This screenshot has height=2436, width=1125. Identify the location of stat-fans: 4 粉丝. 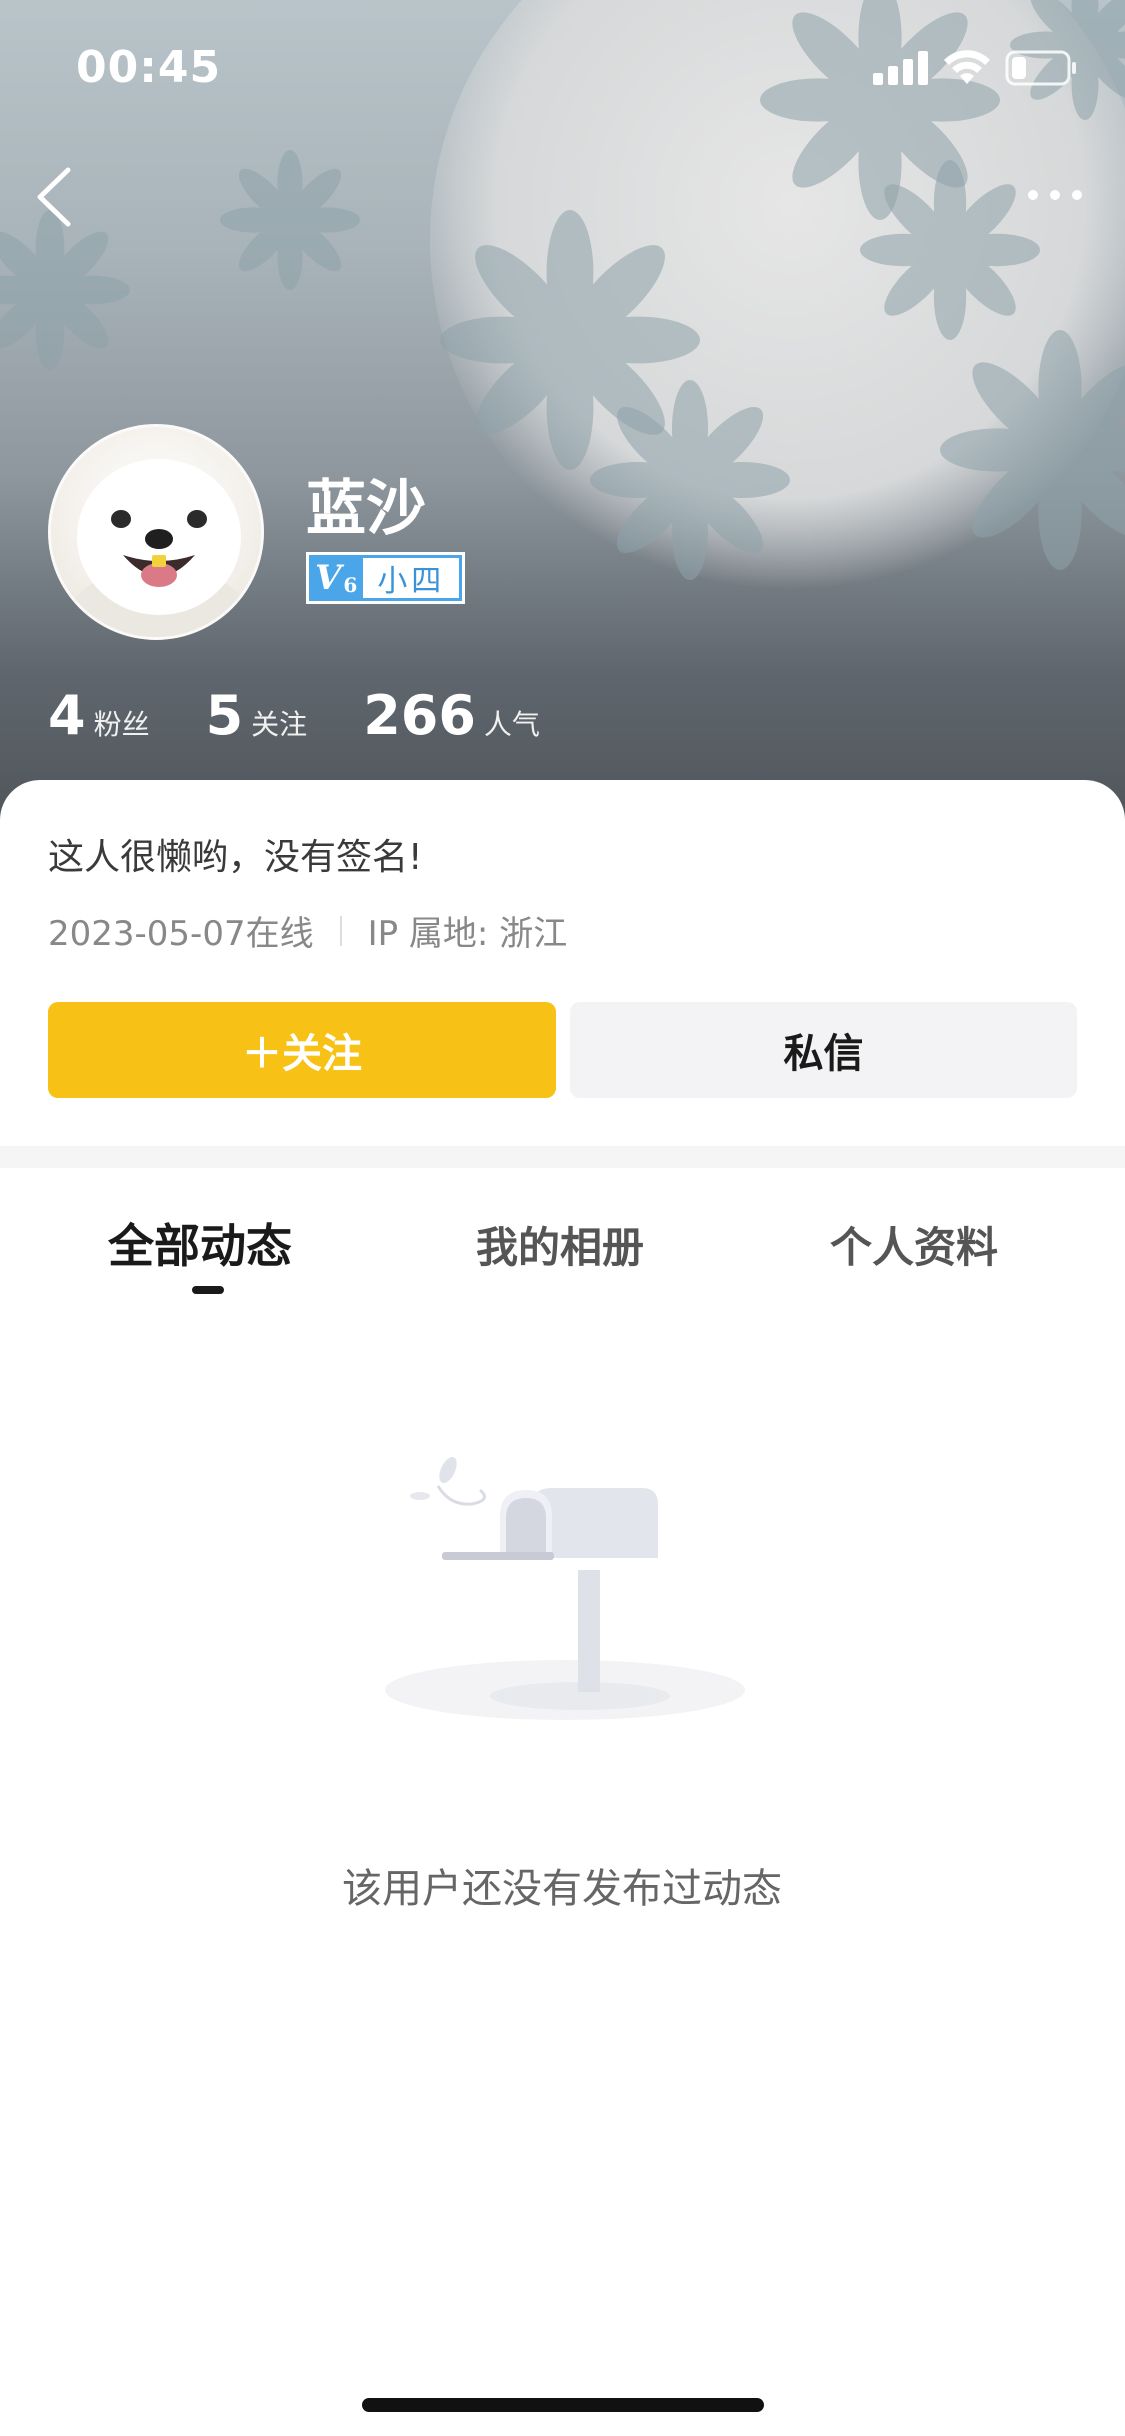
(99, 715).